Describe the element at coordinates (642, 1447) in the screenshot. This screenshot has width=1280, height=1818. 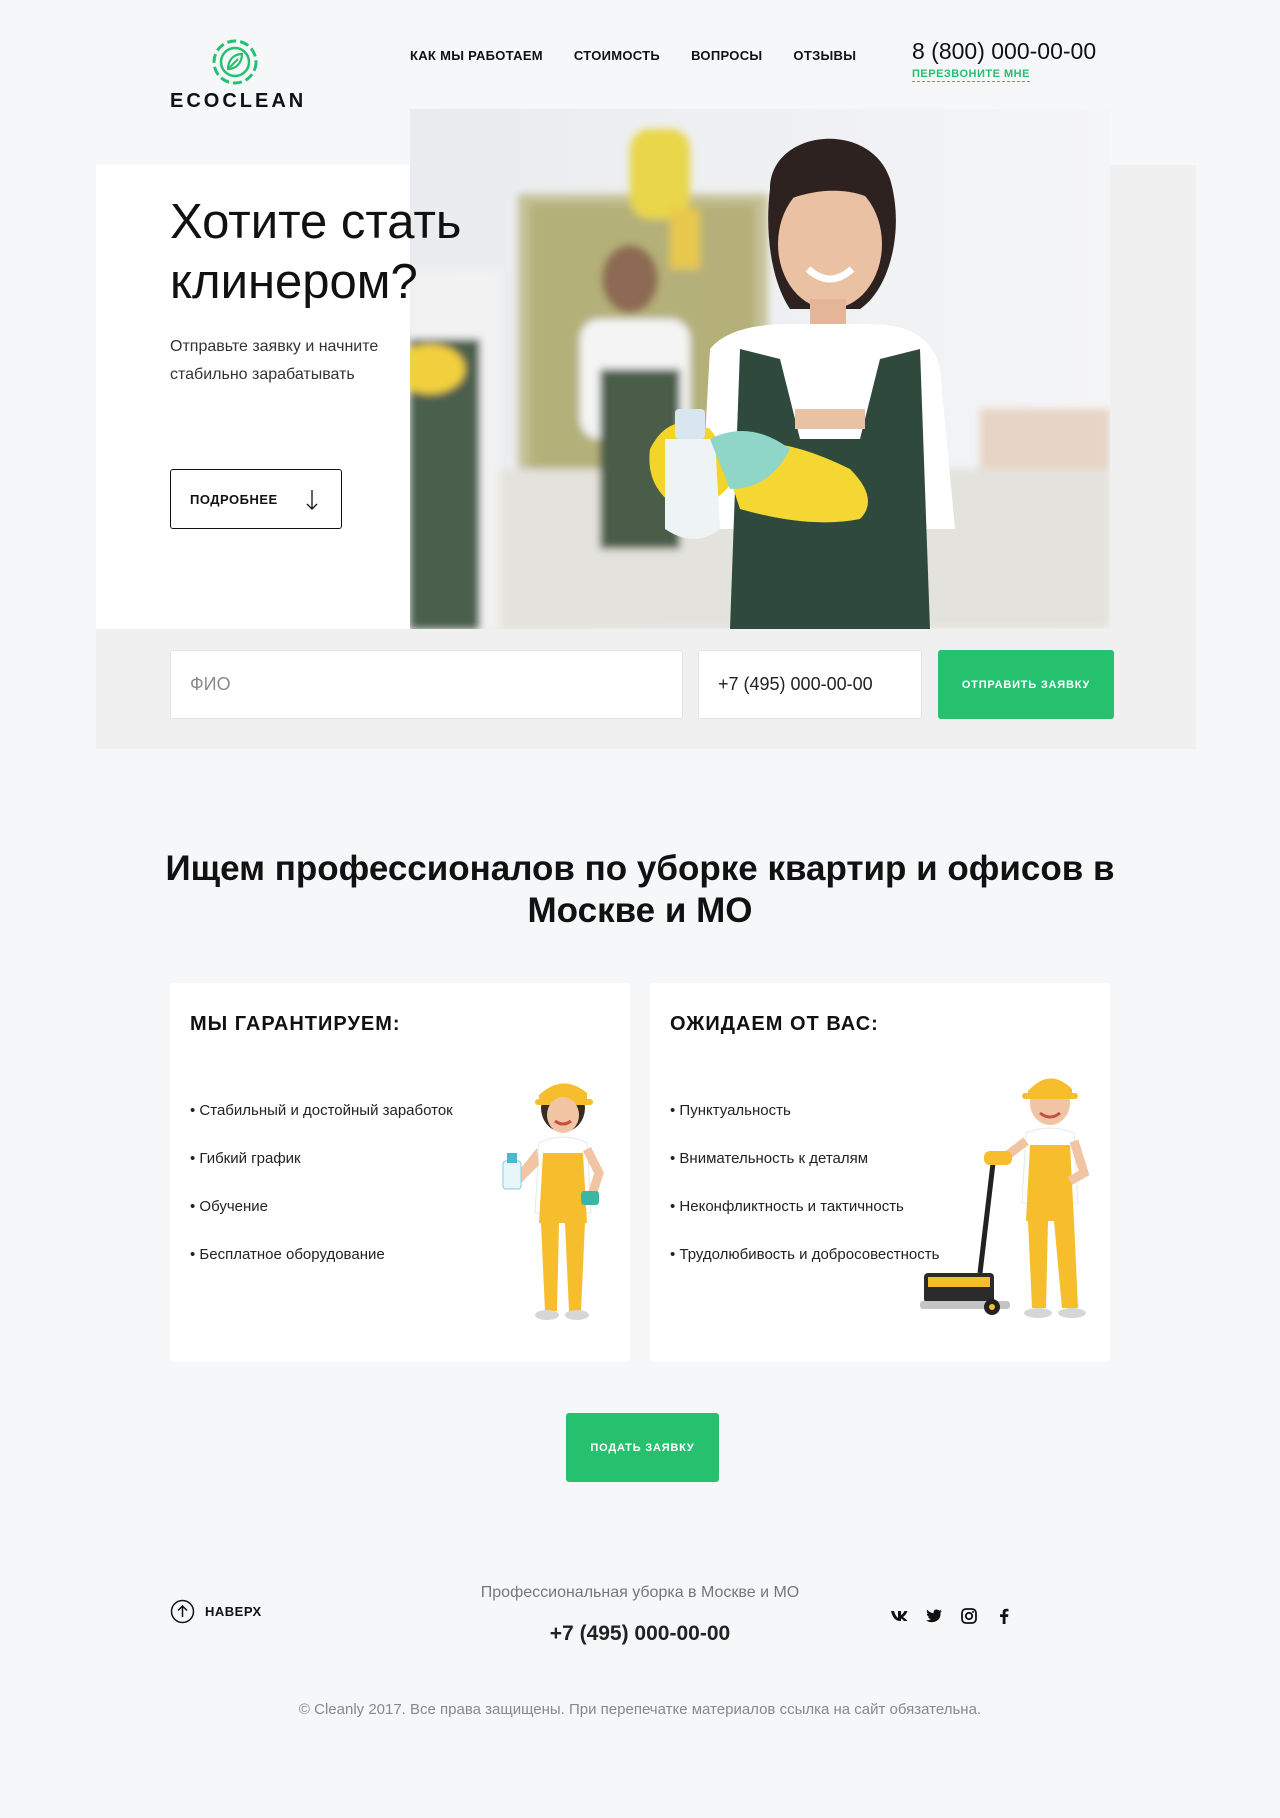
I see `apply-button: ПОДАТЬ ЗАЯВКУ` at that location.